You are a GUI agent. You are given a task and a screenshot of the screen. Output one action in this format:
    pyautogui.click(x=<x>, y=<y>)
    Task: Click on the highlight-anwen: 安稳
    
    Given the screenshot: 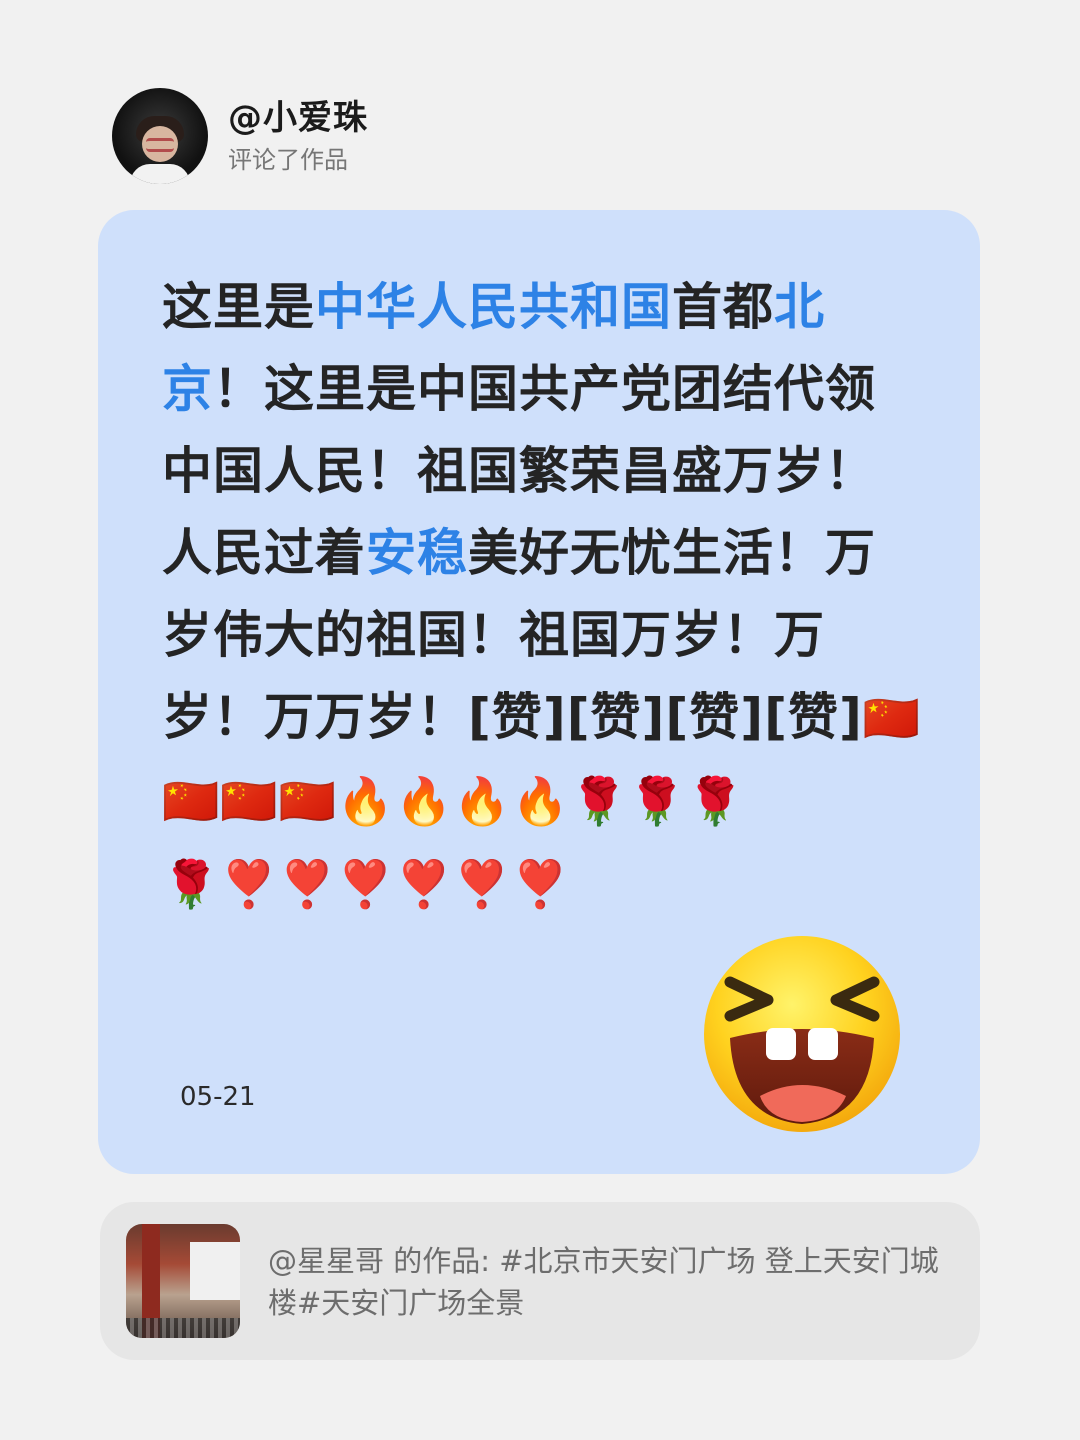 What is the action you would take?
    pyautogui.click(x=417, y=553)
    